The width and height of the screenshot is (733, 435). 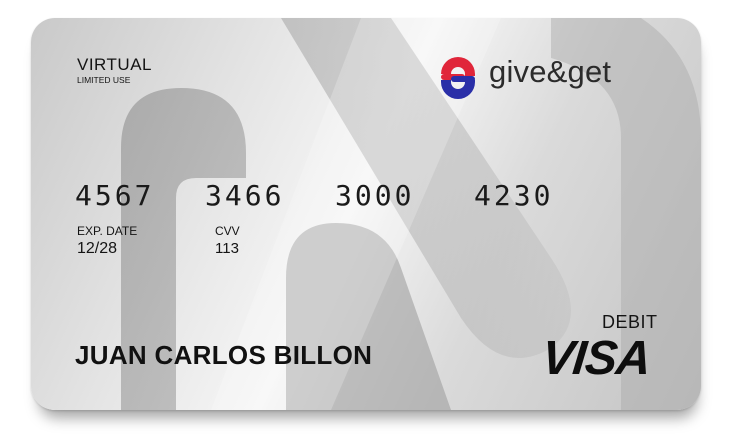 What do you see at coordinates (458, 78) in the screenshot?
I see `give-and-get-logo-icon` at bounding box center [458, 78].